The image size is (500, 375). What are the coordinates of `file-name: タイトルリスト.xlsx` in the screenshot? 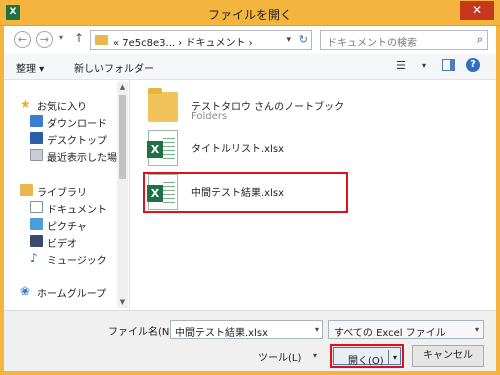 It's located at (238, 149).